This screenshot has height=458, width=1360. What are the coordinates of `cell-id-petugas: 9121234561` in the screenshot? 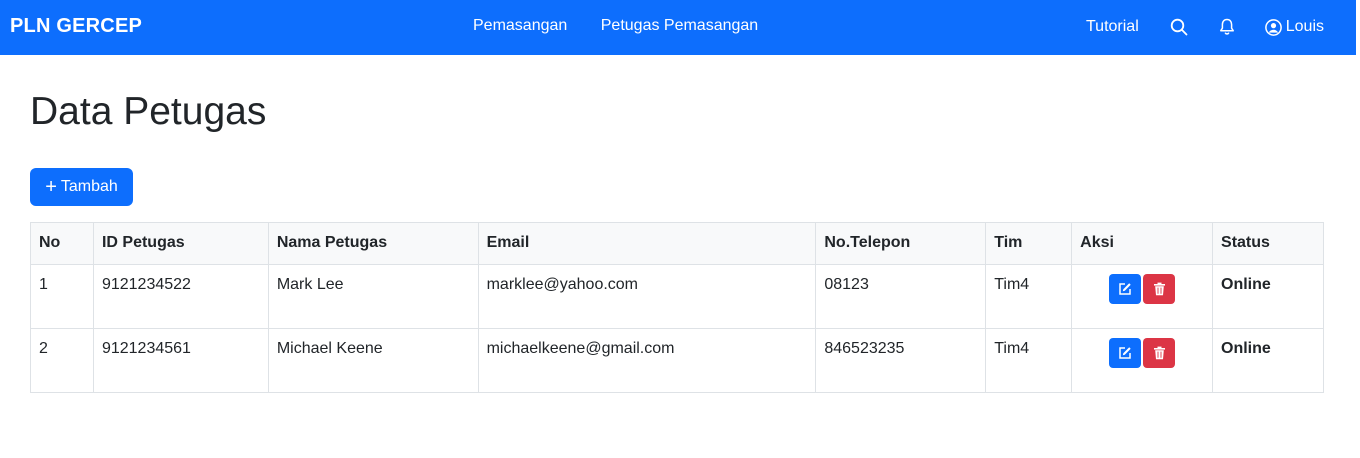 It's located at (180, 360).